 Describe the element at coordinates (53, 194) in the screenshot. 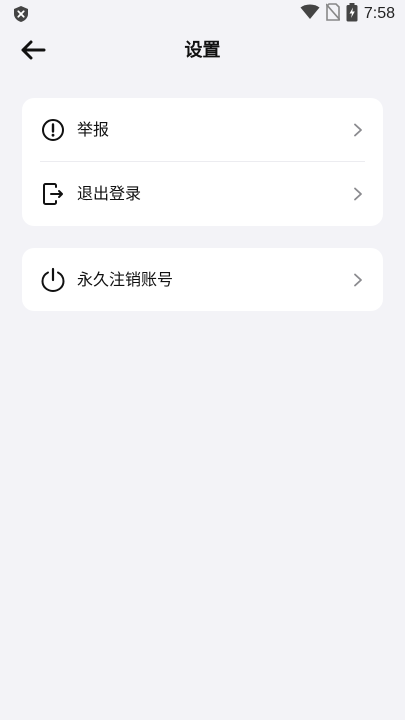

I see `logout-icon` at that location.